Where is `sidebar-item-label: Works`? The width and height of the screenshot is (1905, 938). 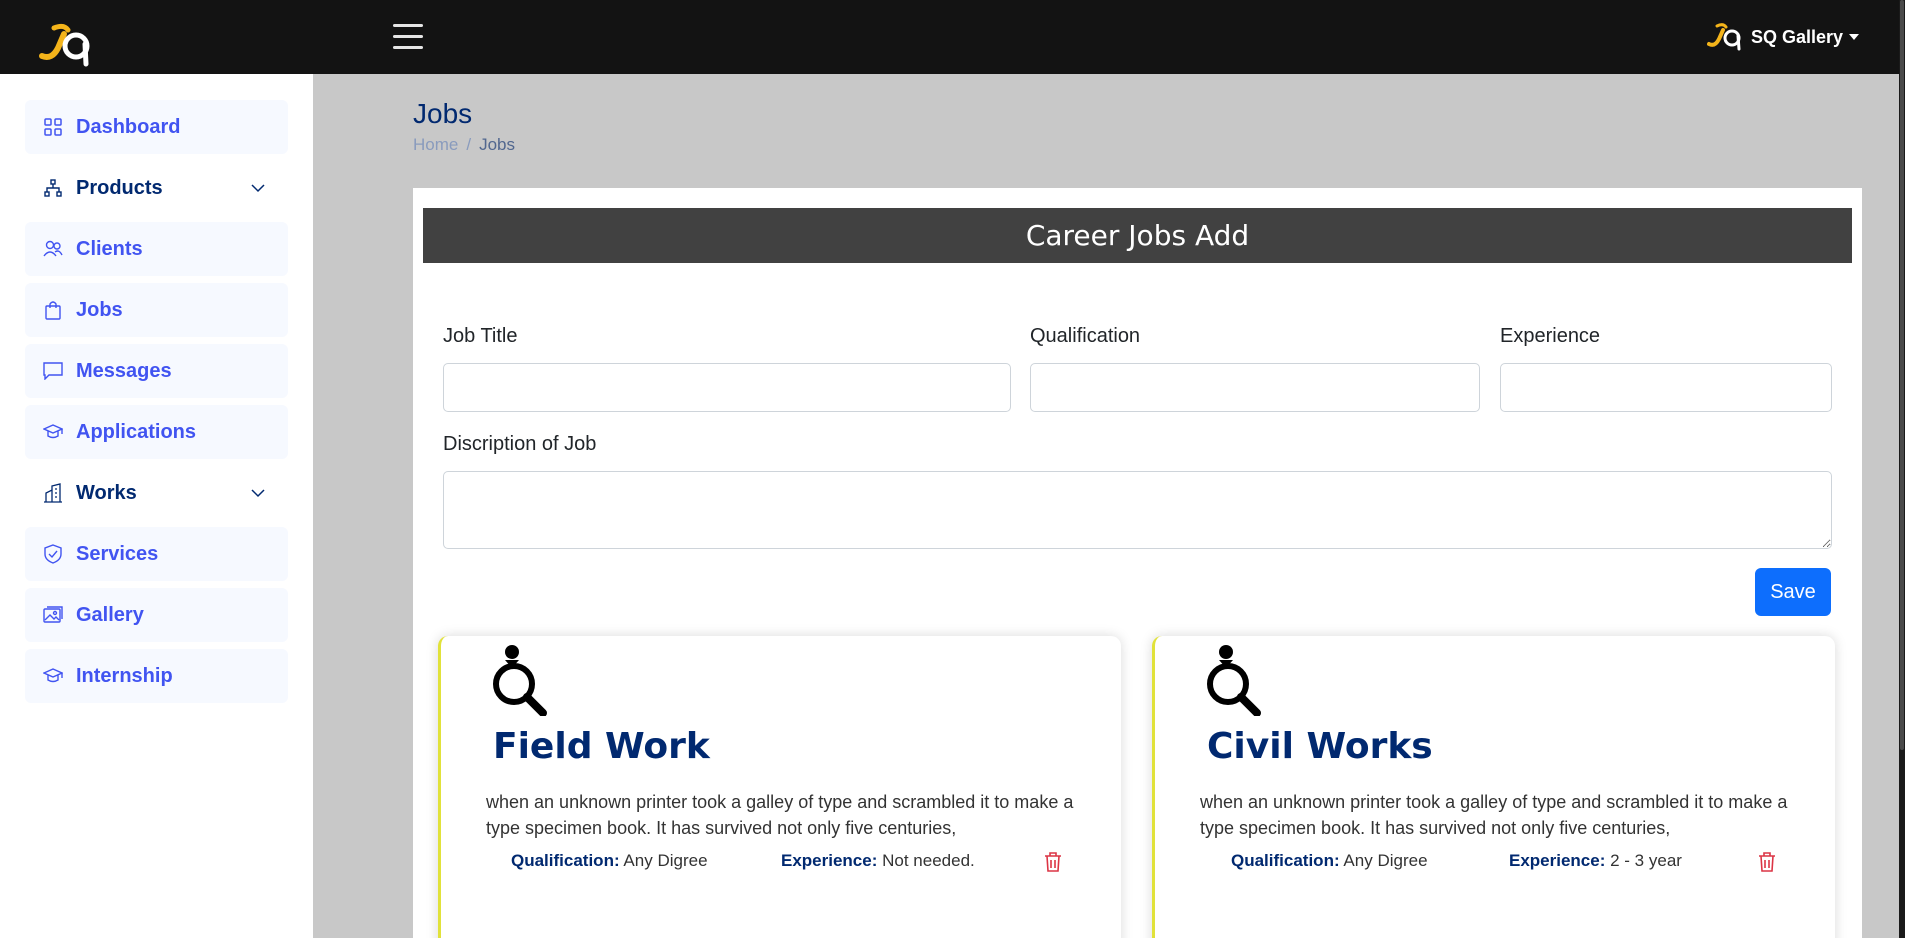
sidebar-item-label: Works is located at coordinates (106, 492).